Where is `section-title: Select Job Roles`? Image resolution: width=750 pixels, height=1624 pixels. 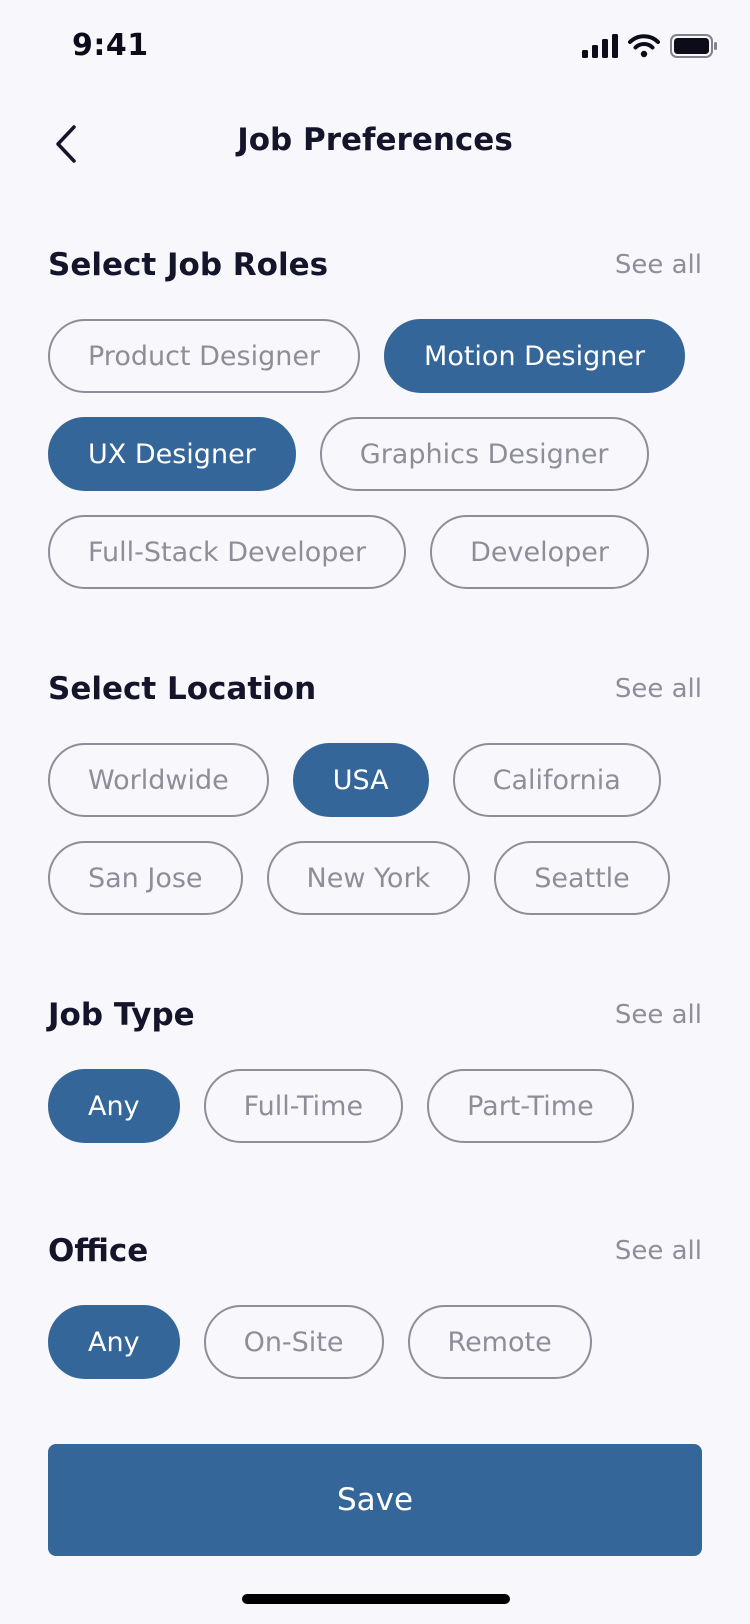
section-title: Select Job Roles is located at coordinates (188, 265).